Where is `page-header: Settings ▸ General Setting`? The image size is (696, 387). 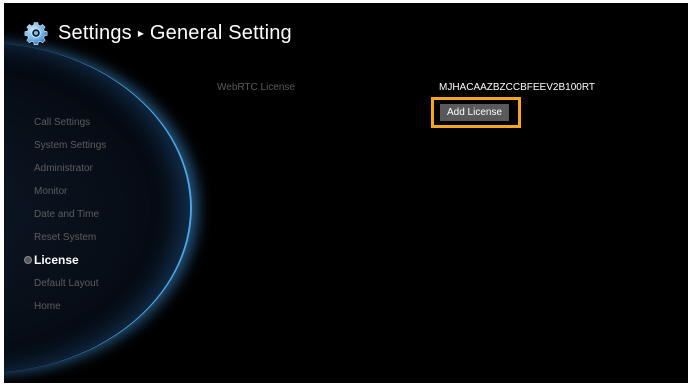
page-header: Settings ▸ General Setting is located at coordinates (158, 33).